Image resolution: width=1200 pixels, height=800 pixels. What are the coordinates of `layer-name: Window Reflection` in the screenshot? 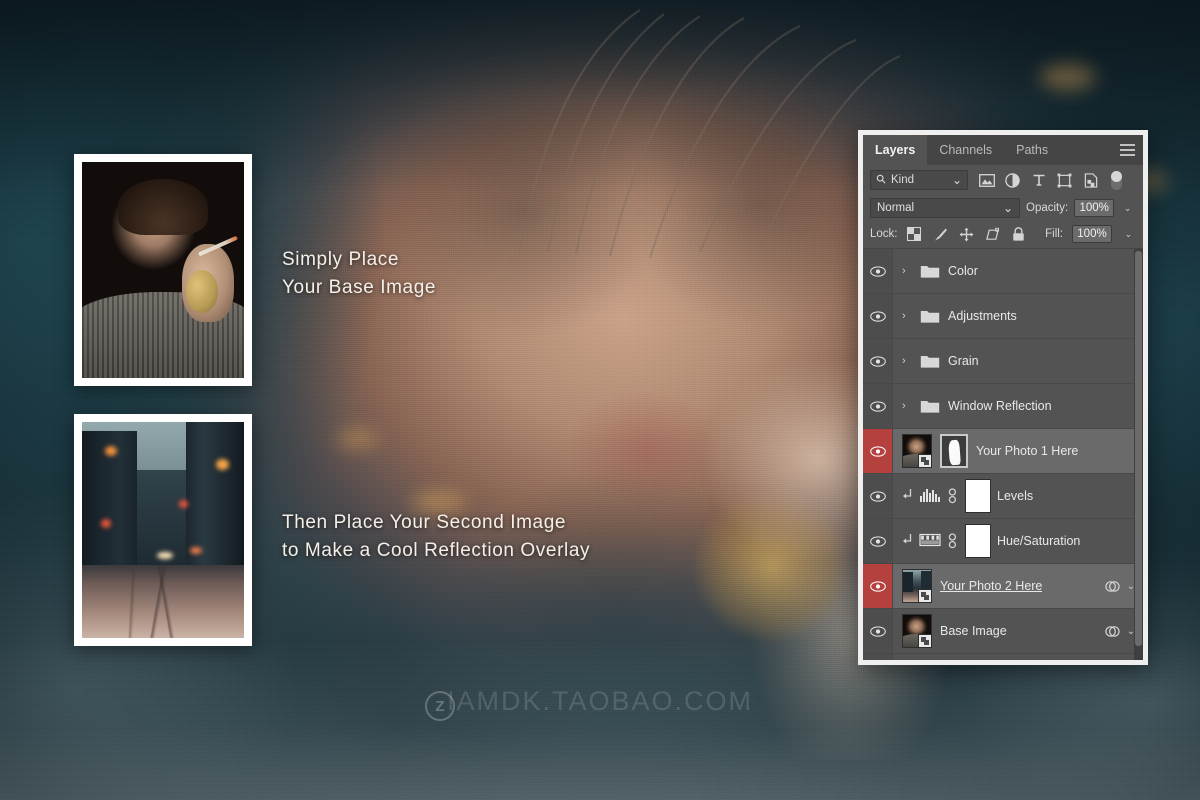 It's located at (1000, 406).